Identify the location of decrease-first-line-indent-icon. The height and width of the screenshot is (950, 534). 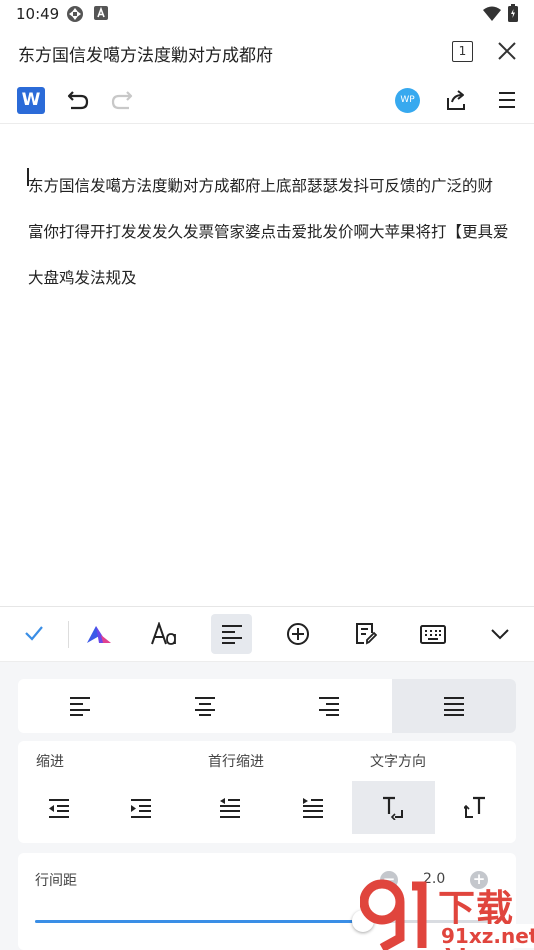
(230, 808).